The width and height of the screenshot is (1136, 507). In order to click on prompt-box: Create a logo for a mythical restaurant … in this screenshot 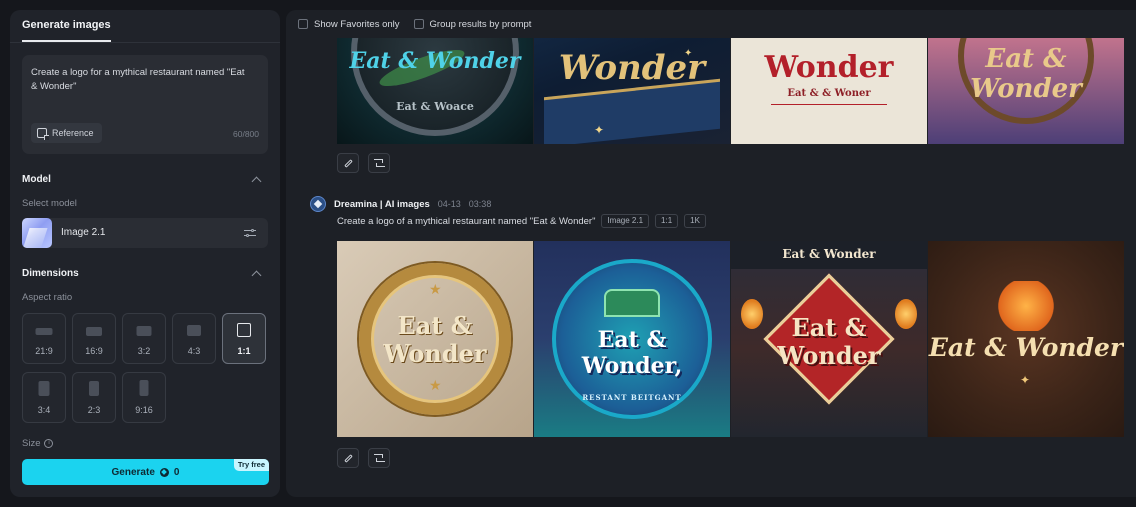, I will do `click(145, 104)`.